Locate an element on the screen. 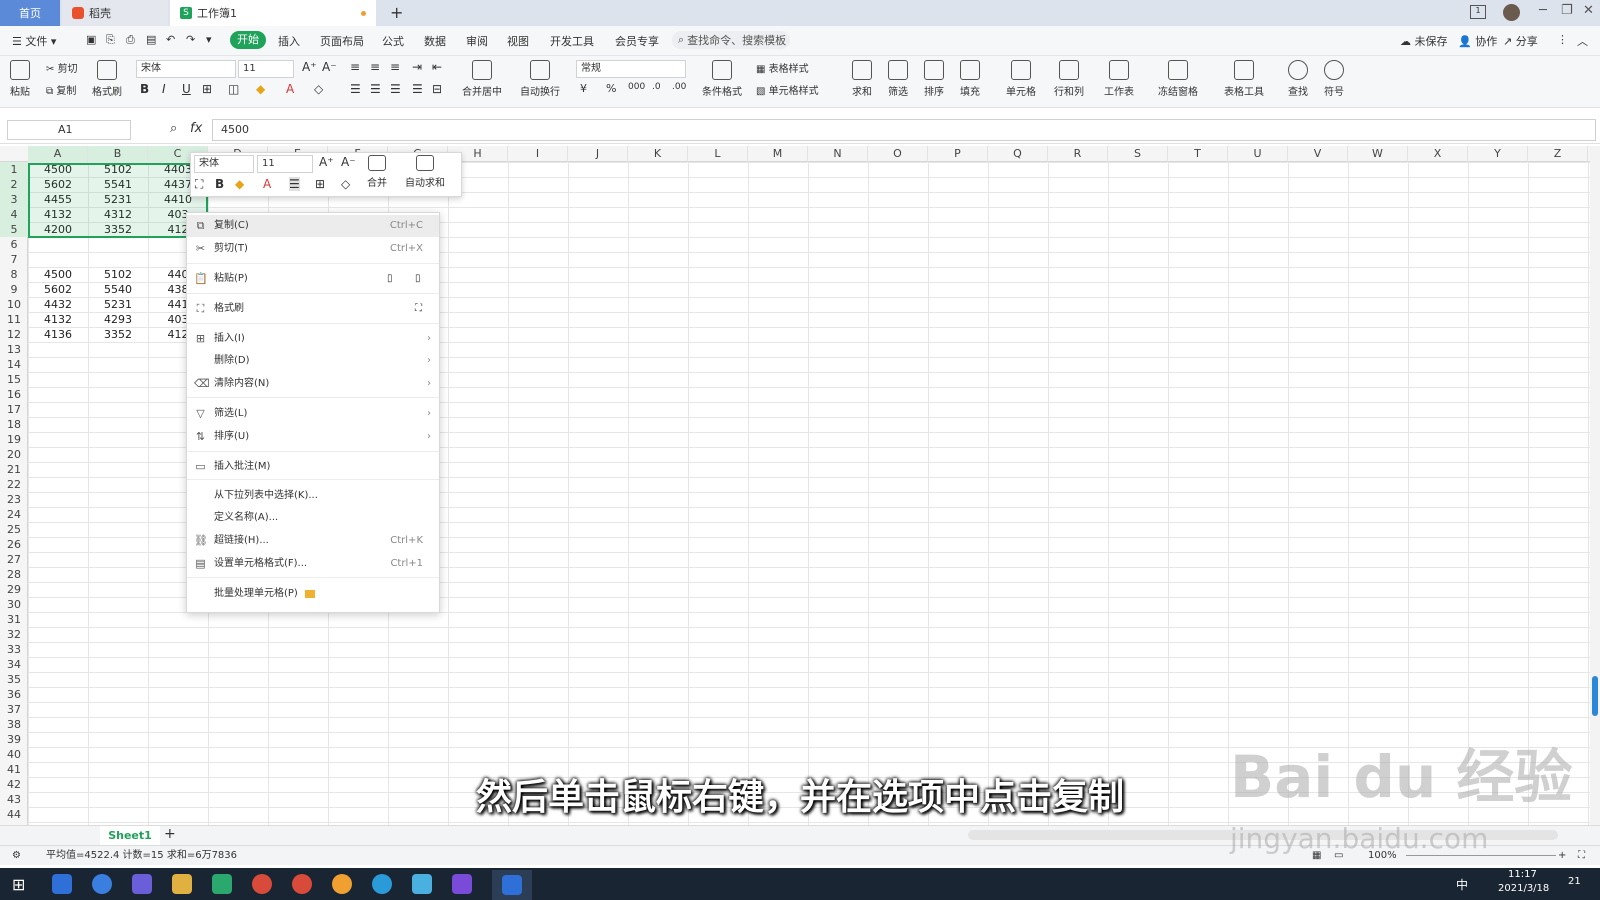  formula-input: 4500 is located at coordinates (904, 130).